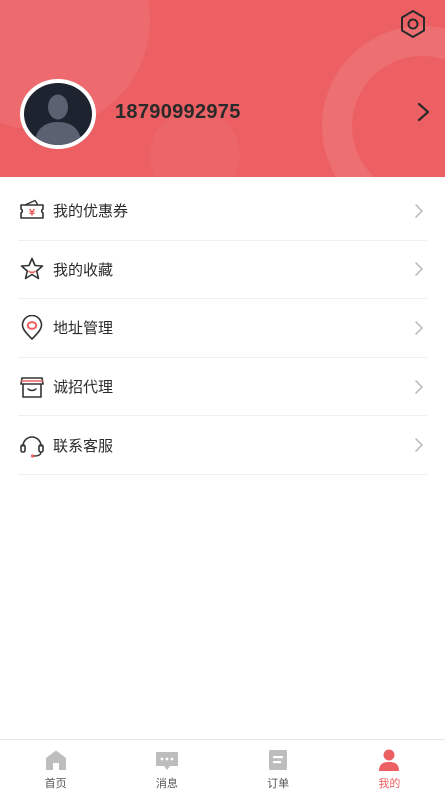 The height and width of the screenshot is (795, 445). I want to click on tab-home: 首页, so click(55, 767).